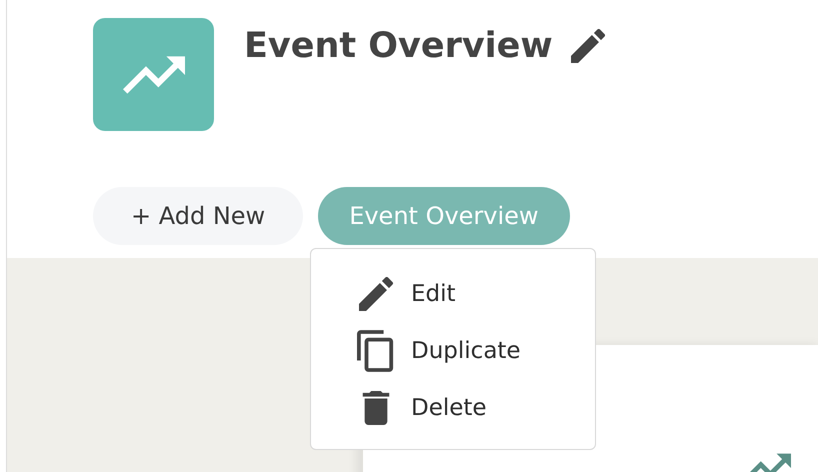 The width and height of the screenshot is (818, 472). Describe the element at coordinates (433, 294) in the screenshot. I see `menu-item-label: Edit` at that location.